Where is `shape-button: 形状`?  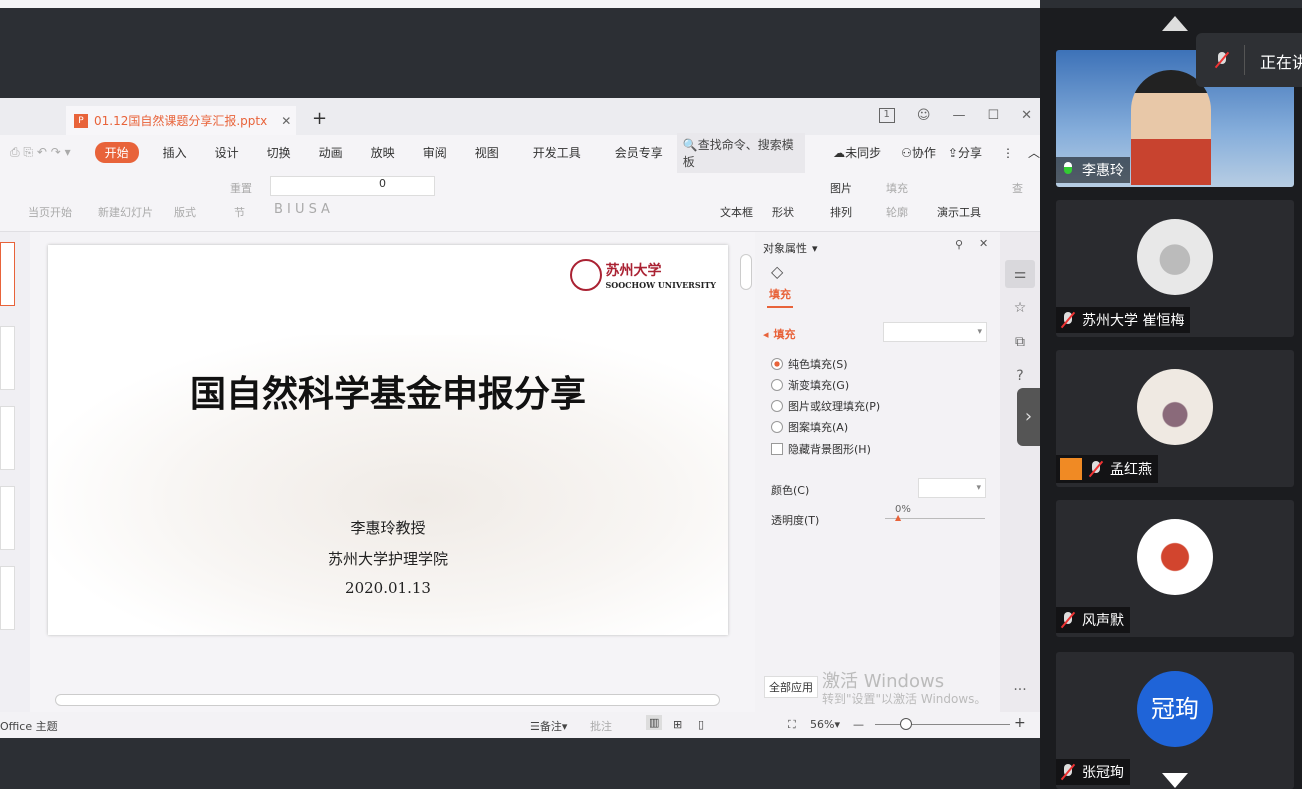
shape-button: 形状 is located at coordinates (783, 212).